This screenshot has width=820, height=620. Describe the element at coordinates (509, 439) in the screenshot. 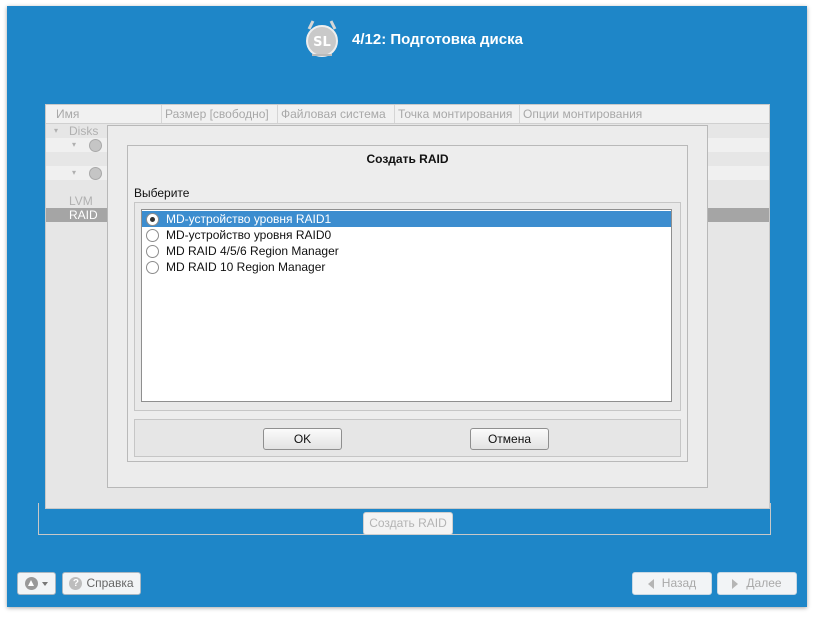

I see `cancel-button: Отмена` at that location.